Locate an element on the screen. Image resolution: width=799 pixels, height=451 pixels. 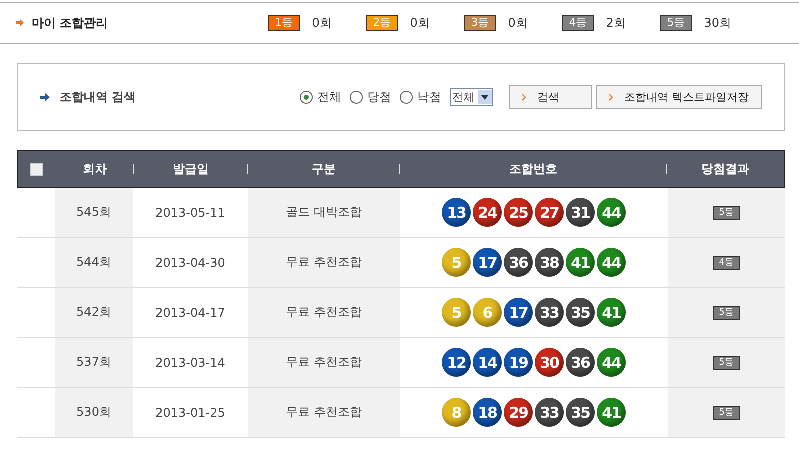
rank-badge: 3등 is located at coordinates (480, 23).